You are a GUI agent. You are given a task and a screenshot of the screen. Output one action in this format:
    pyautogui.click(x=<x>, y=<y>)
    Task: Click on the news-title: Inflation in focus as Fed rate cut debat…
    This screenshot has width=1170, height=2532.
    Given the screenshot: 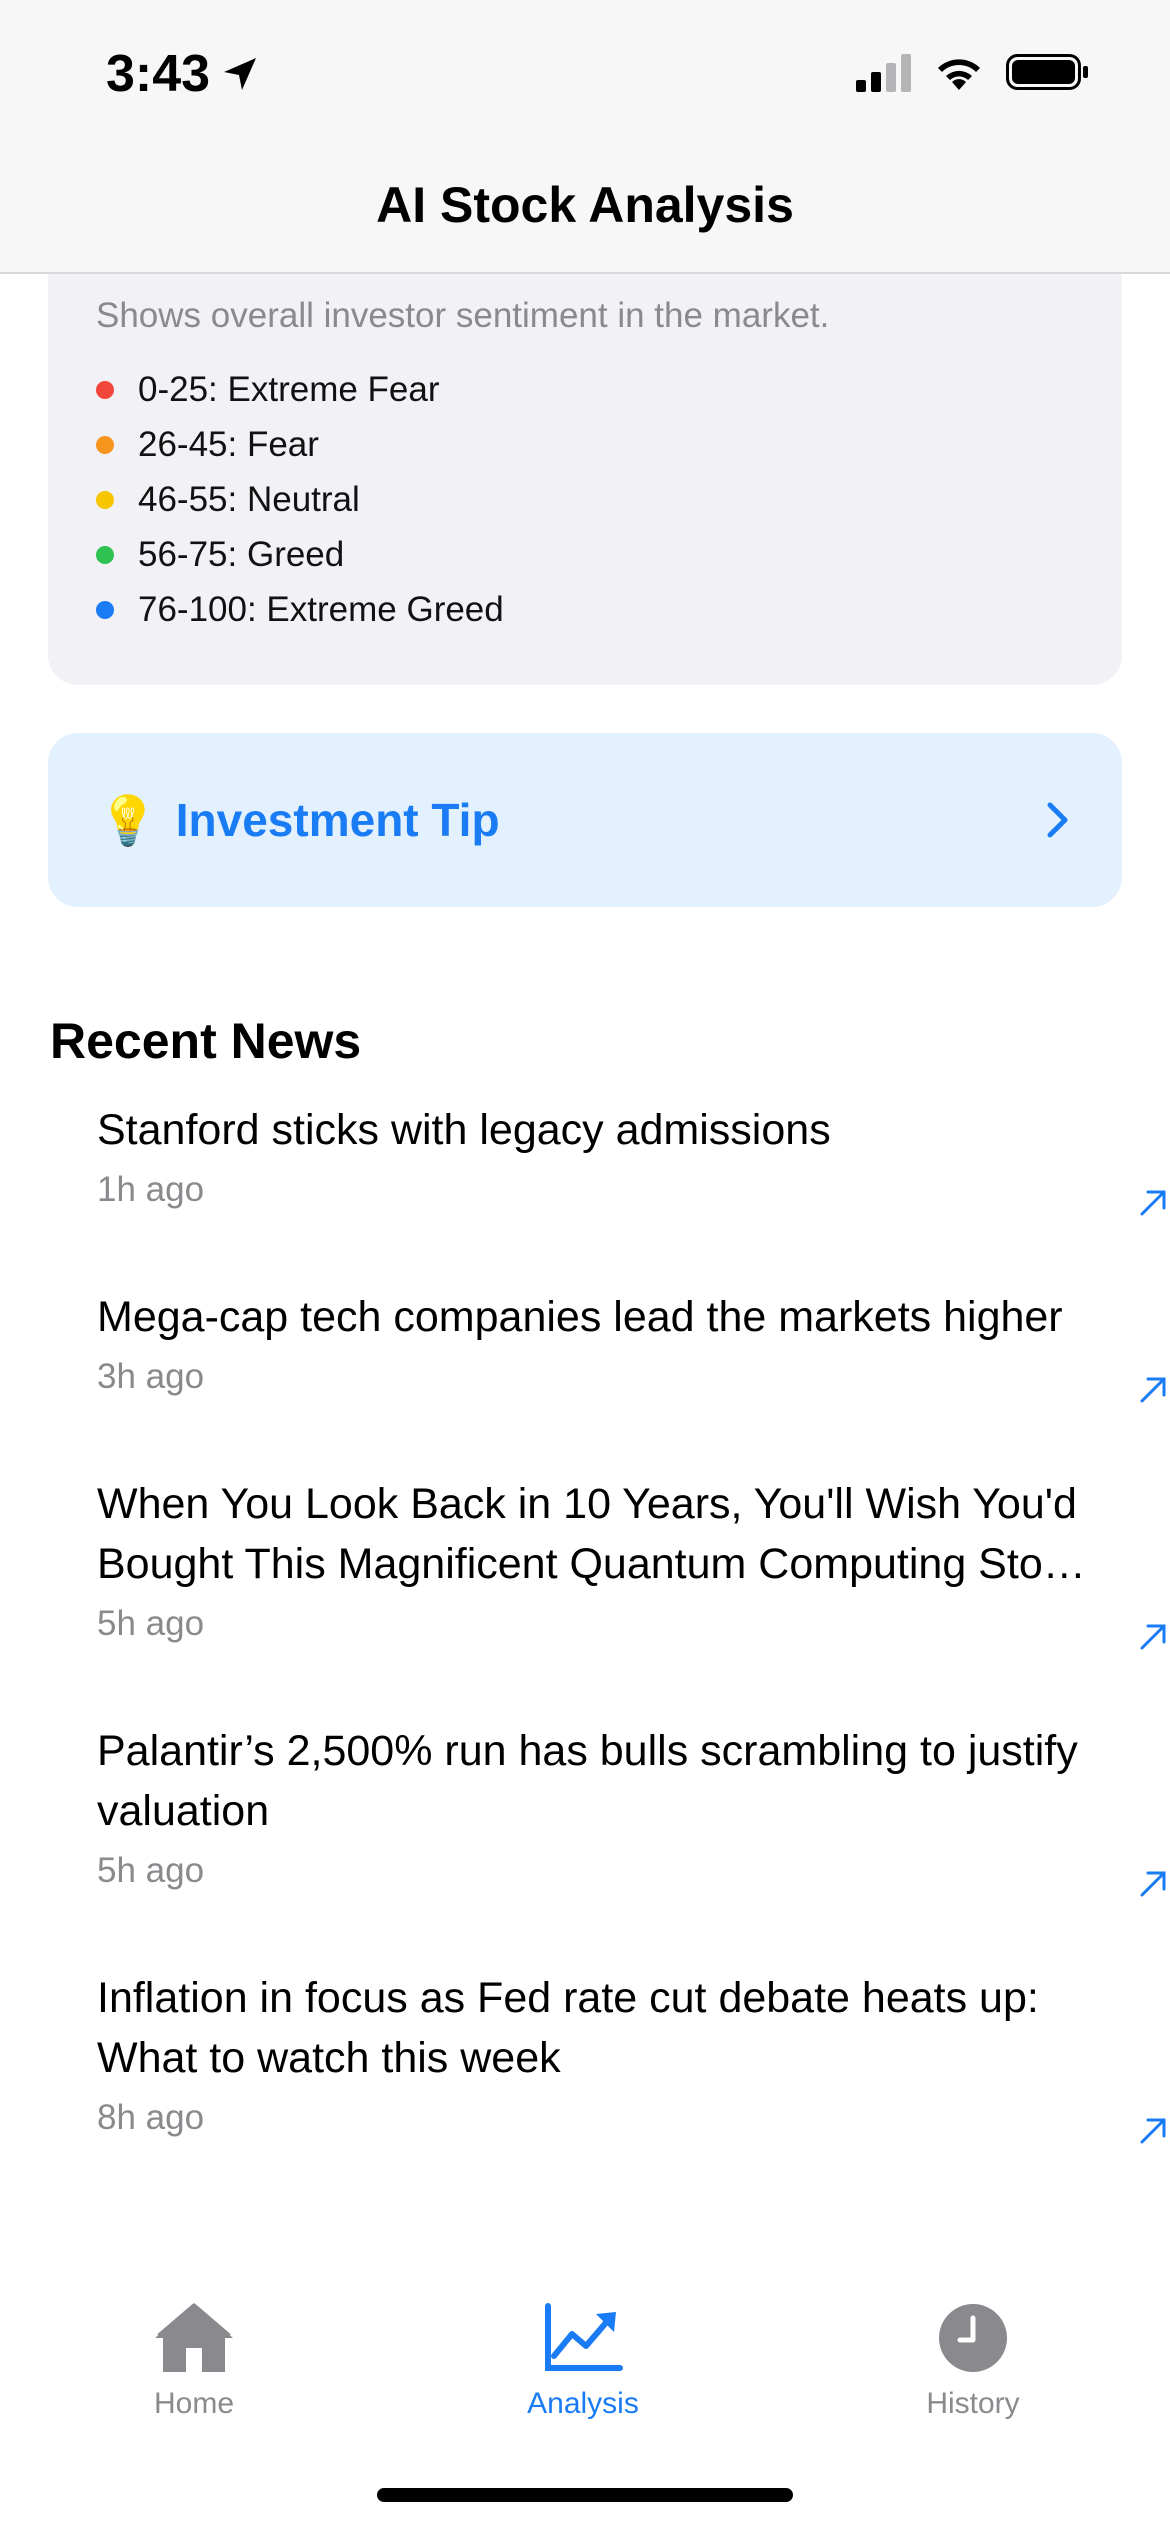 What is the action you would take?
    pyautogui.click(x=568, y=2028)
    